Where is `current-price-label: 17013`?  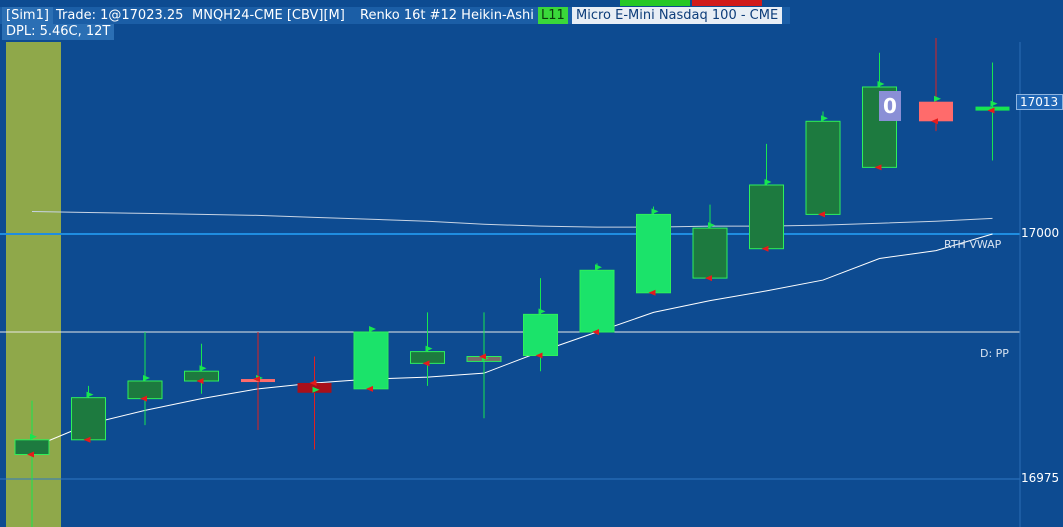 current-price-label: 17013 is located at coordinates (1039, 102).